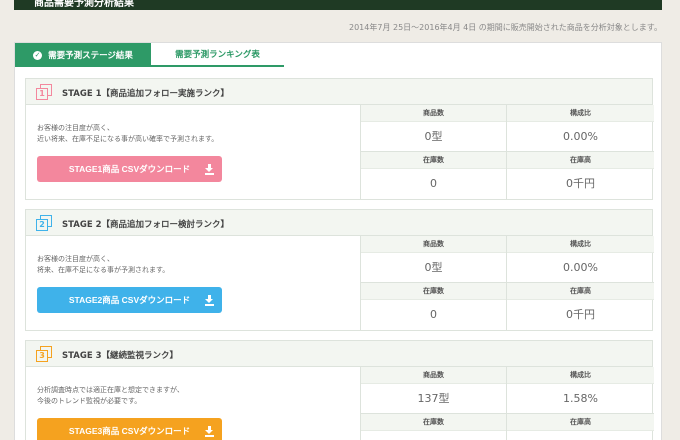  What do you see at coordinates (145, 94) in the screenshot?
I see `stage-1-title: STAGE 1【商品追加フォロー実施ランク】` at bounding box center [145, 94].